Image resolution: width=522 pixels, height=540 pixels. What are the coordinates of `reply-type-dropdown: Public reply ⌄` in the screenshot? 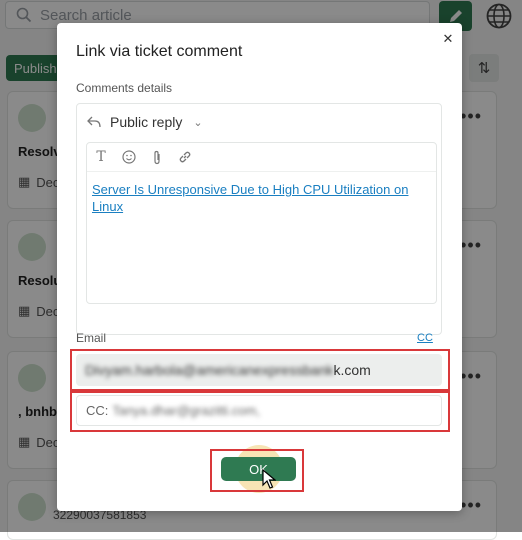 It's located at (145, 122).